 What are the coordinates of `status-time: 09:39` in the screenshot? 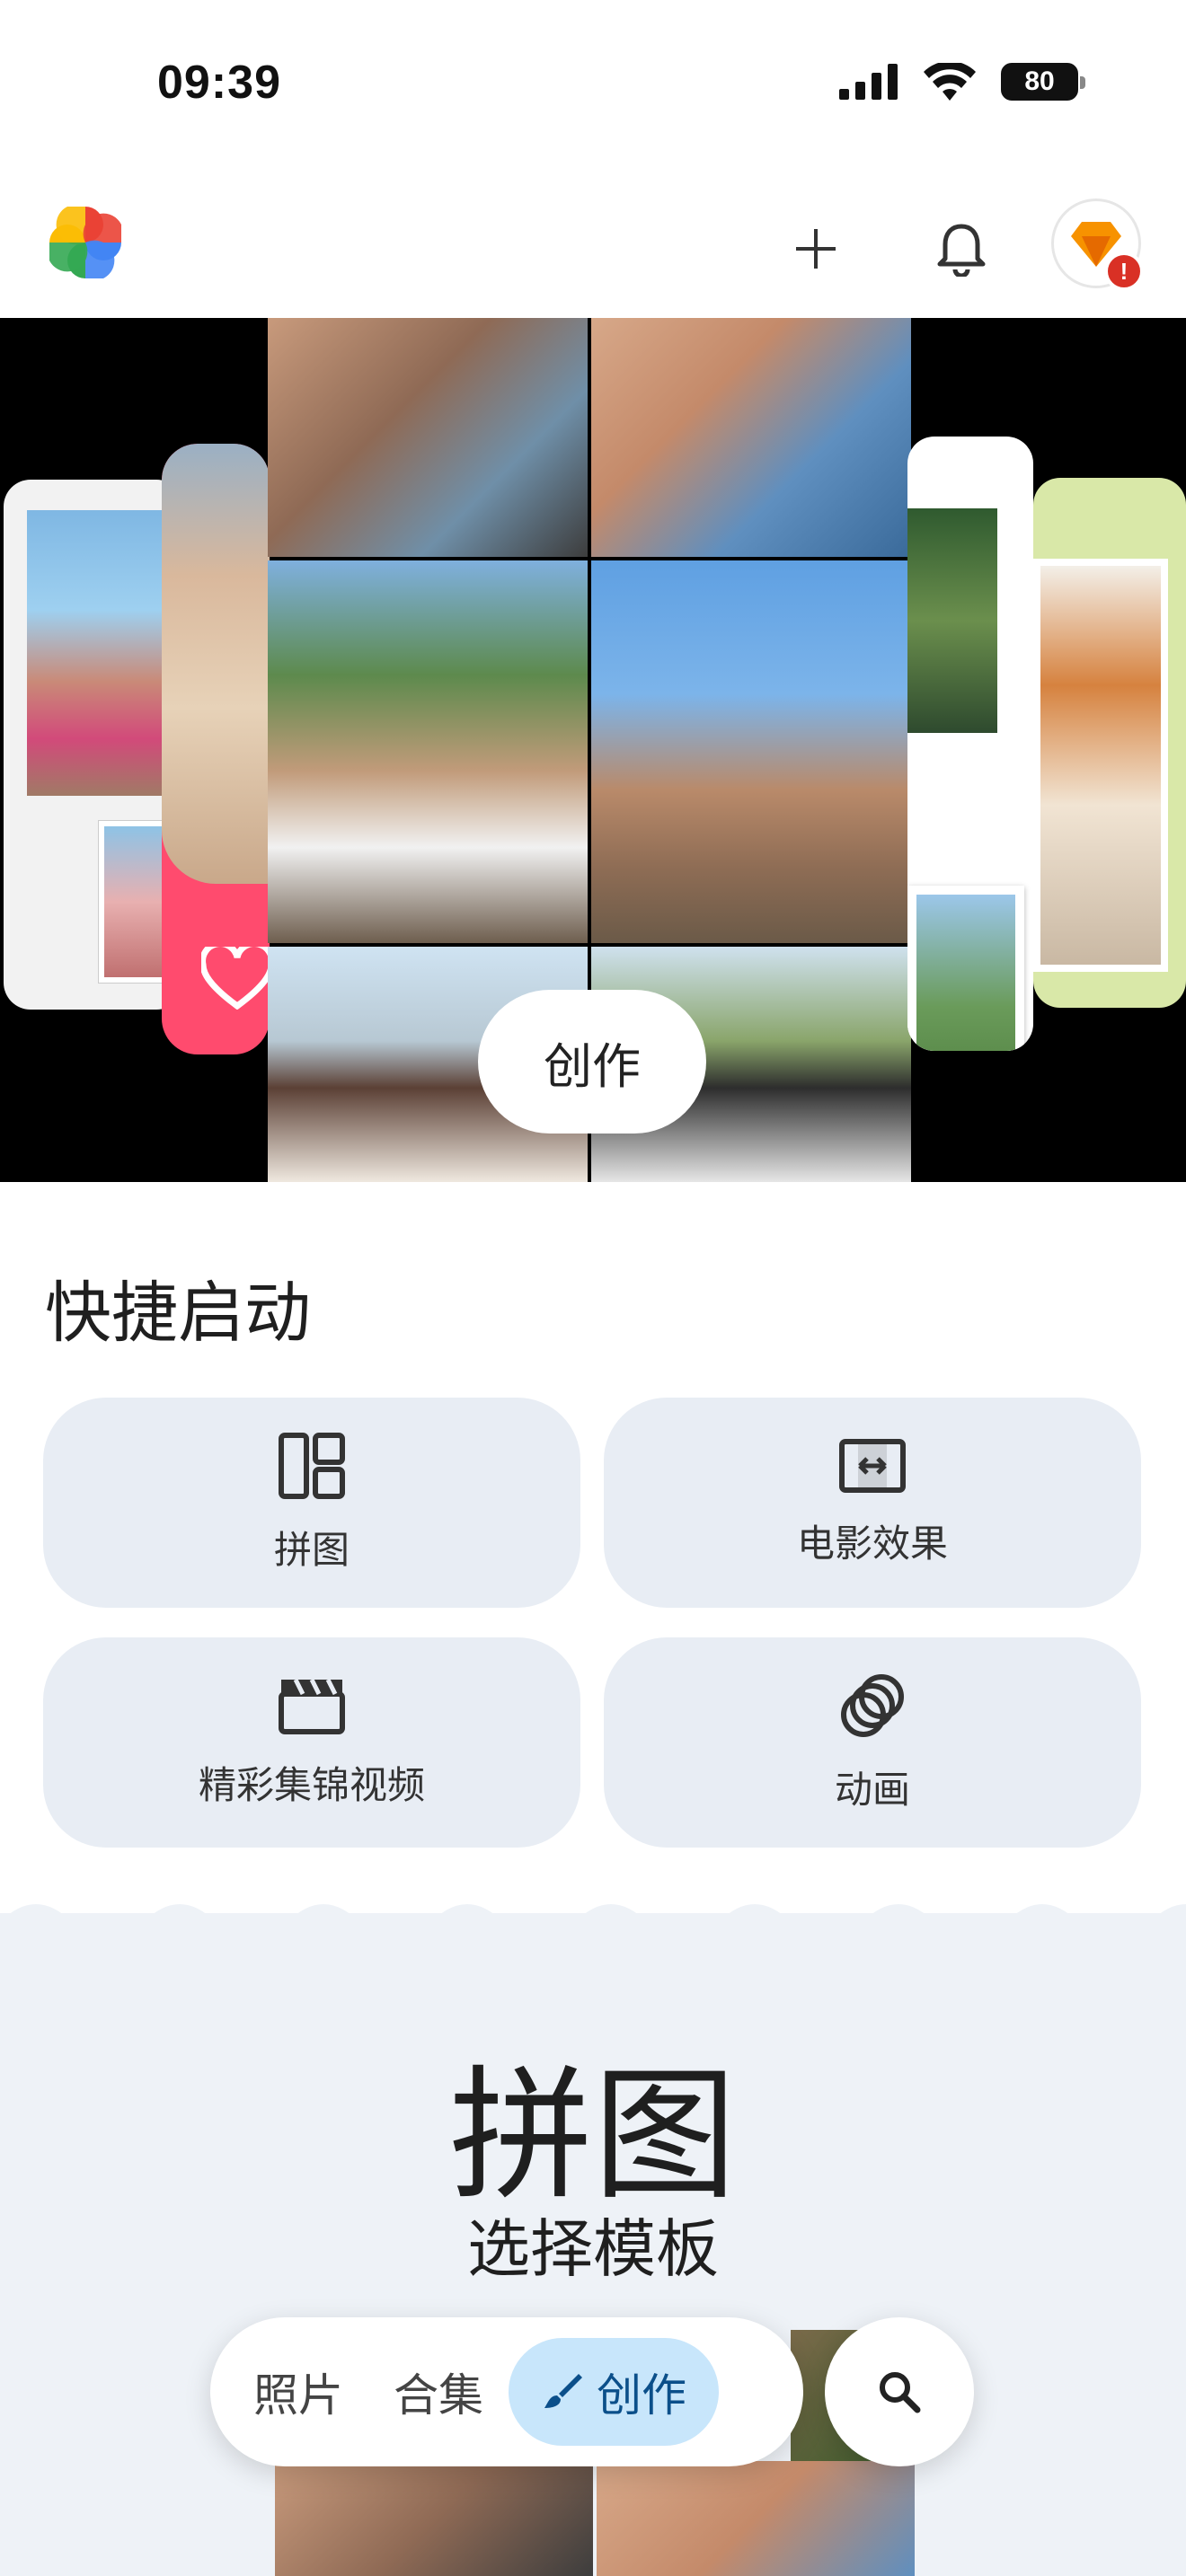 It's located at (219, 83).